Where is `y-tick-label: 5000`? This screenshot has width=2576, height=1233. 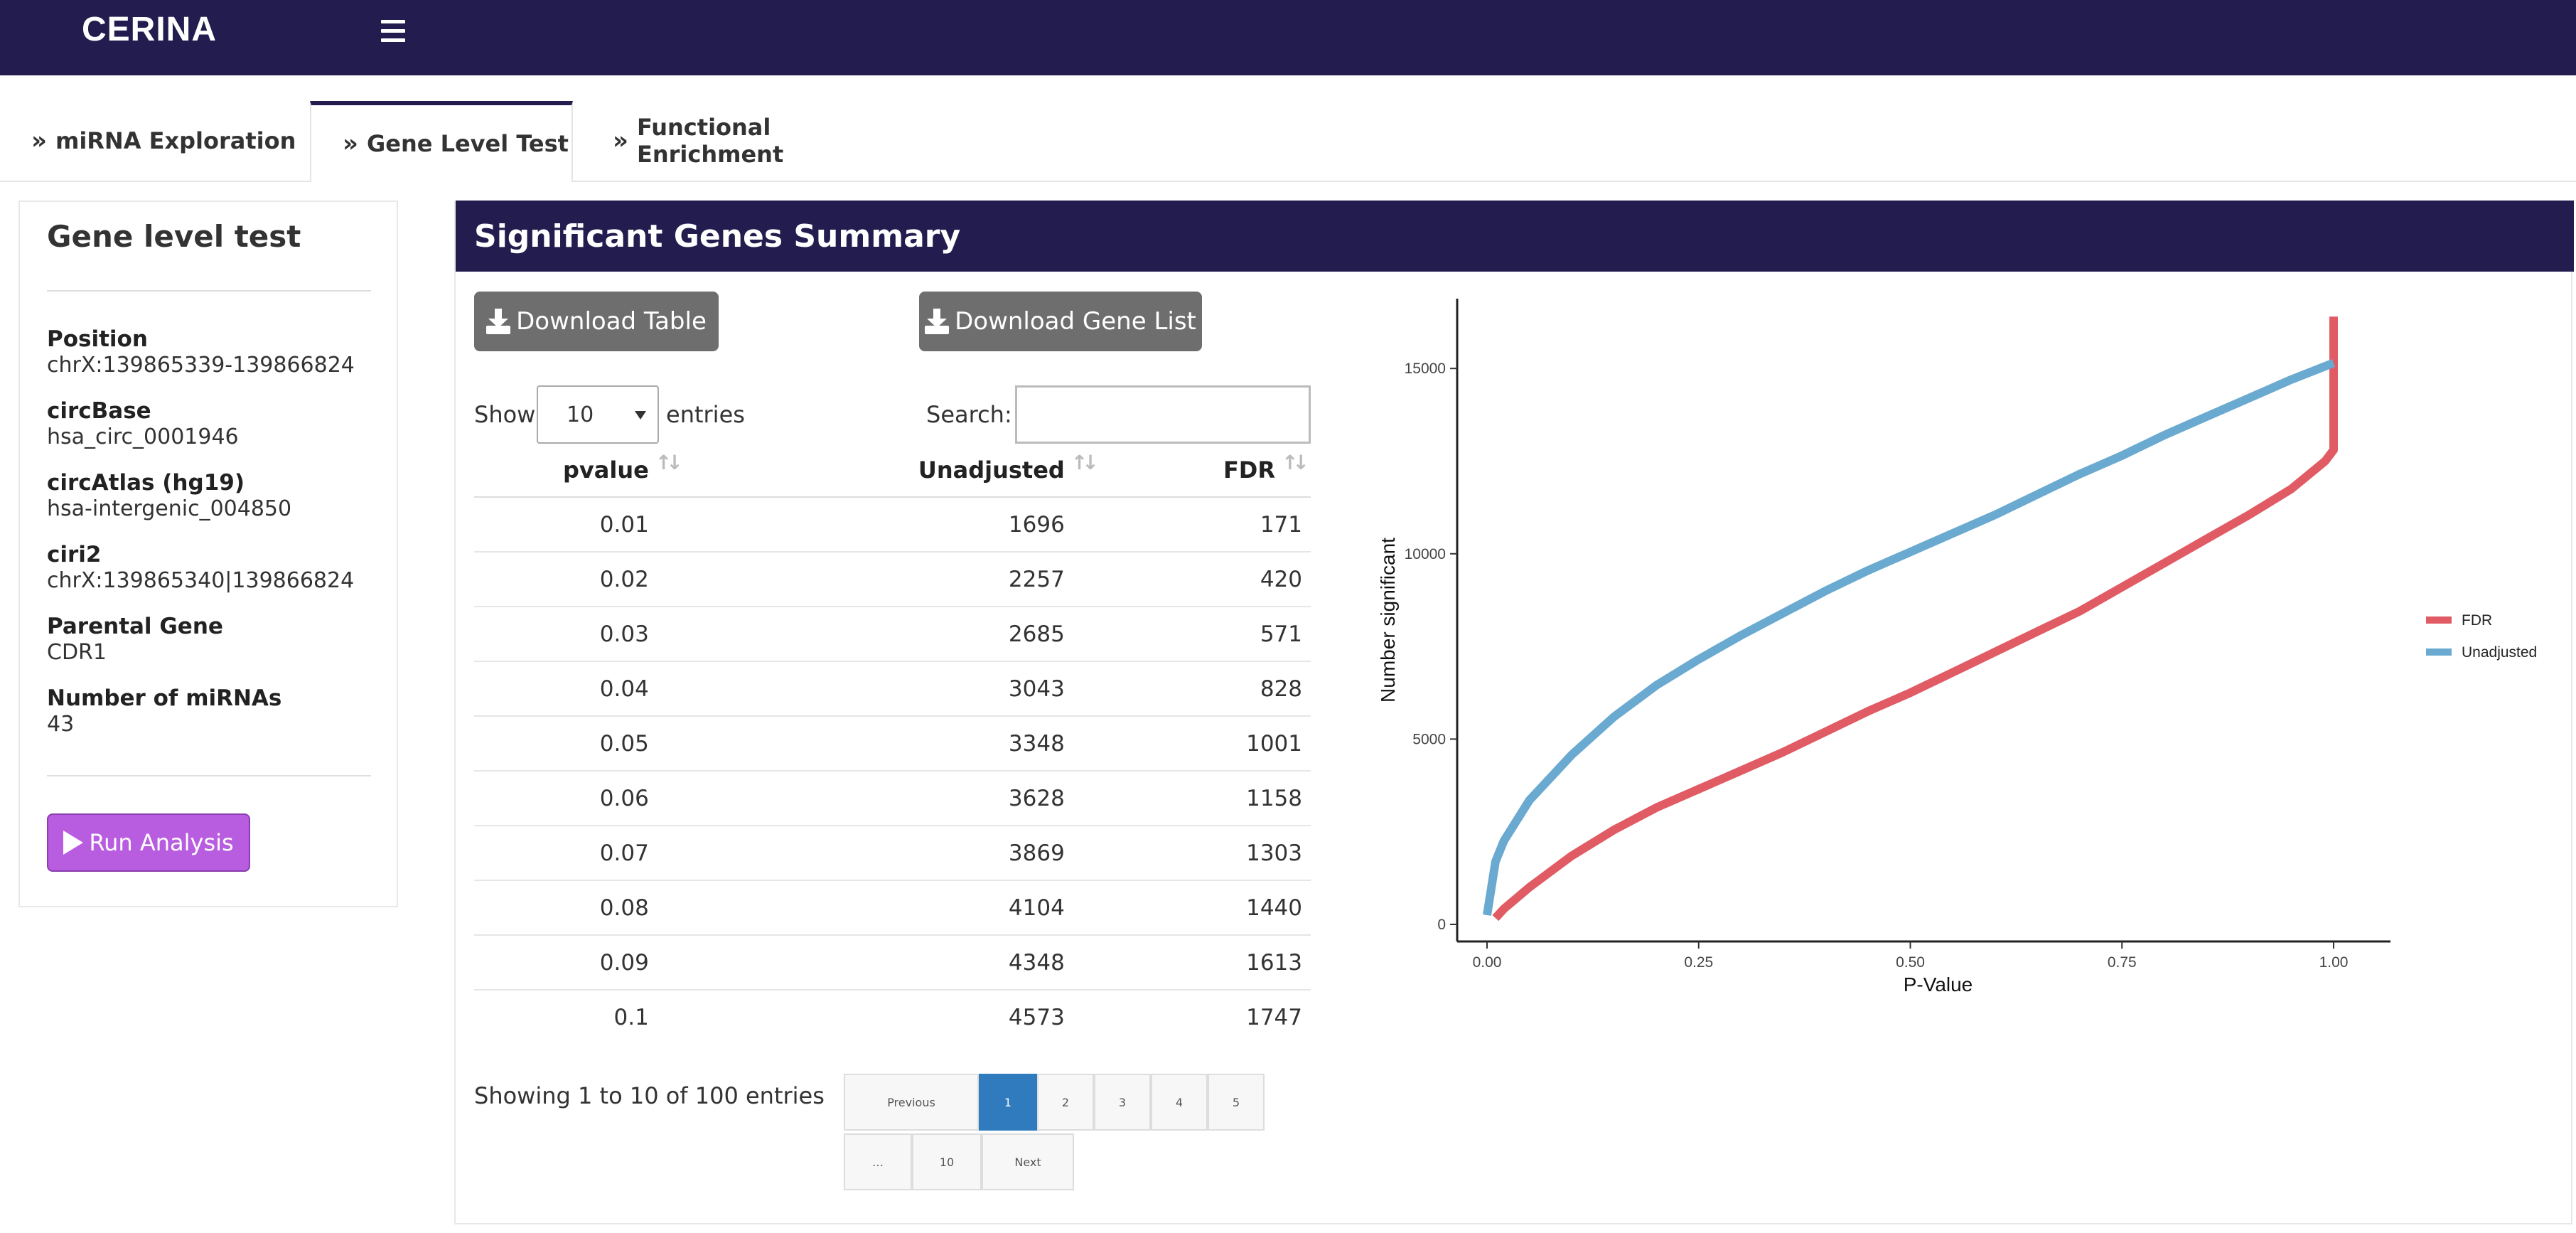
y-tick-label: 5000 is located at coordinates (1429, 739).